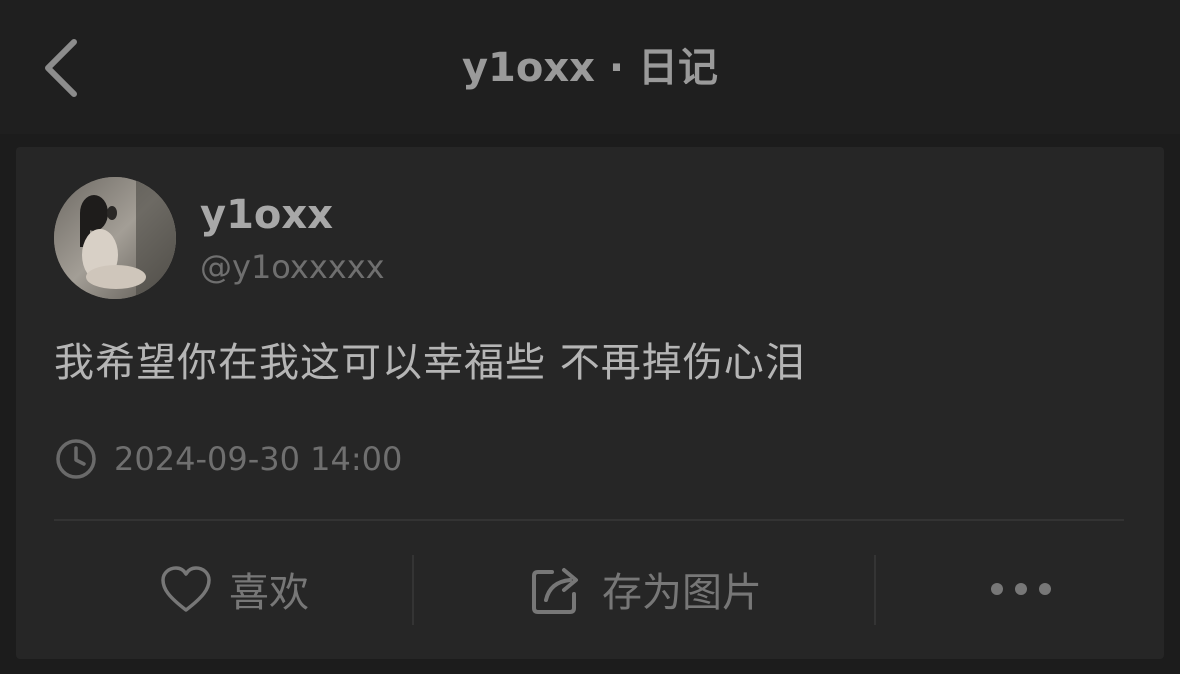 The image size is (1180, 674). What do you see at coordinates (258, 459) in the screenshot?
I see `timestamp: 2024-09-30 14:00` at bounding box center [258, 459].